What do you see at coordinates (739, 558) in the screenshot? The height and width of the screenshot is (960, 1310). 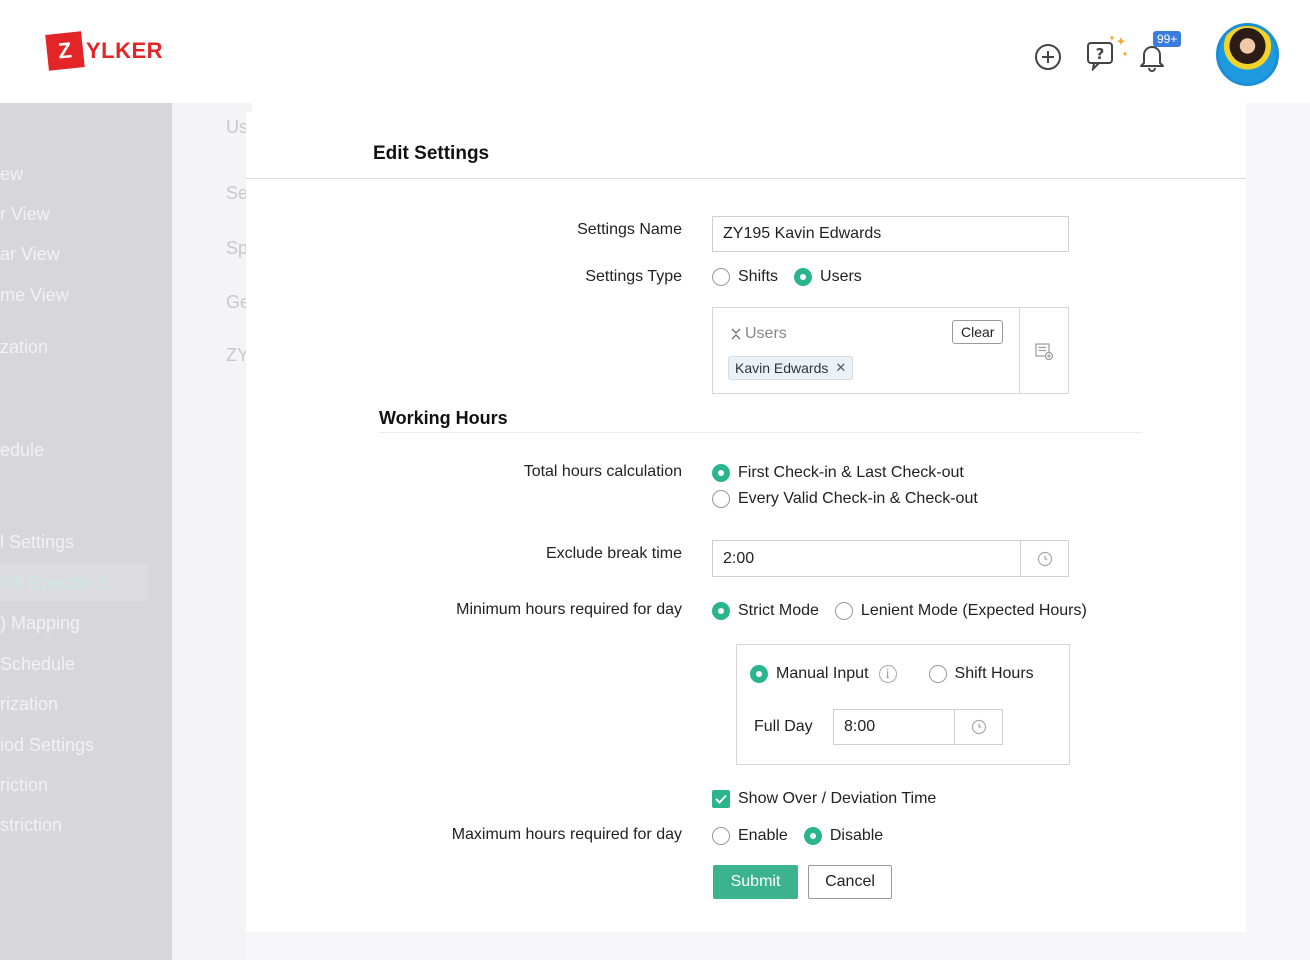 I see `exclude-break-value: 2:00` at bounding box center [739, 558].